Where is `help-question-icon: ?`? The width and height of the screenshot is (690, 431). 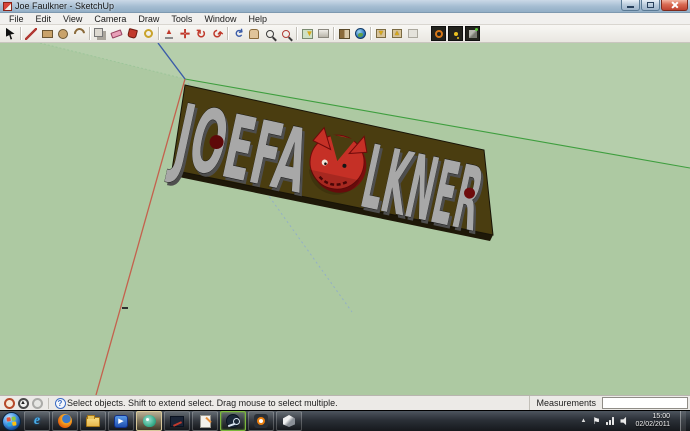 help-question-icon: ? is located at coordinates (60, 403).